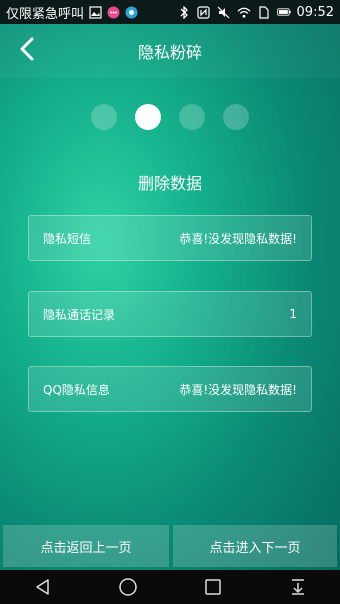 This screenshot has height=604, width=340. I want to click on status-right: 09:52, so click(258, 12).